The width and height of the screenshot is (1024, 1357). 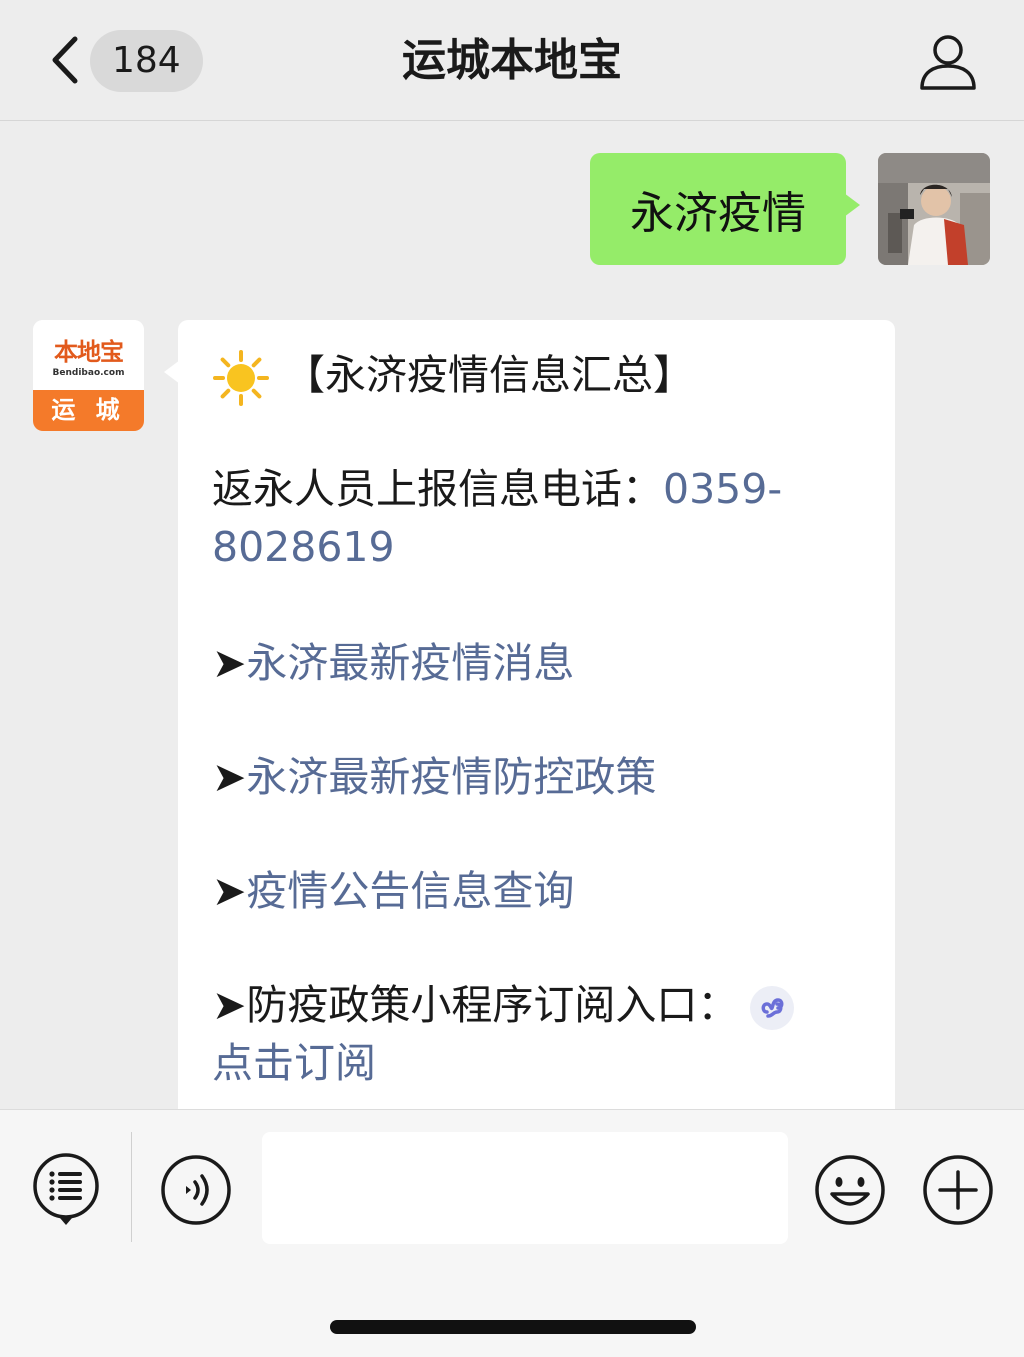 I want to click on subscribe-line: 点击订阅, so click(x=294, y=1063).